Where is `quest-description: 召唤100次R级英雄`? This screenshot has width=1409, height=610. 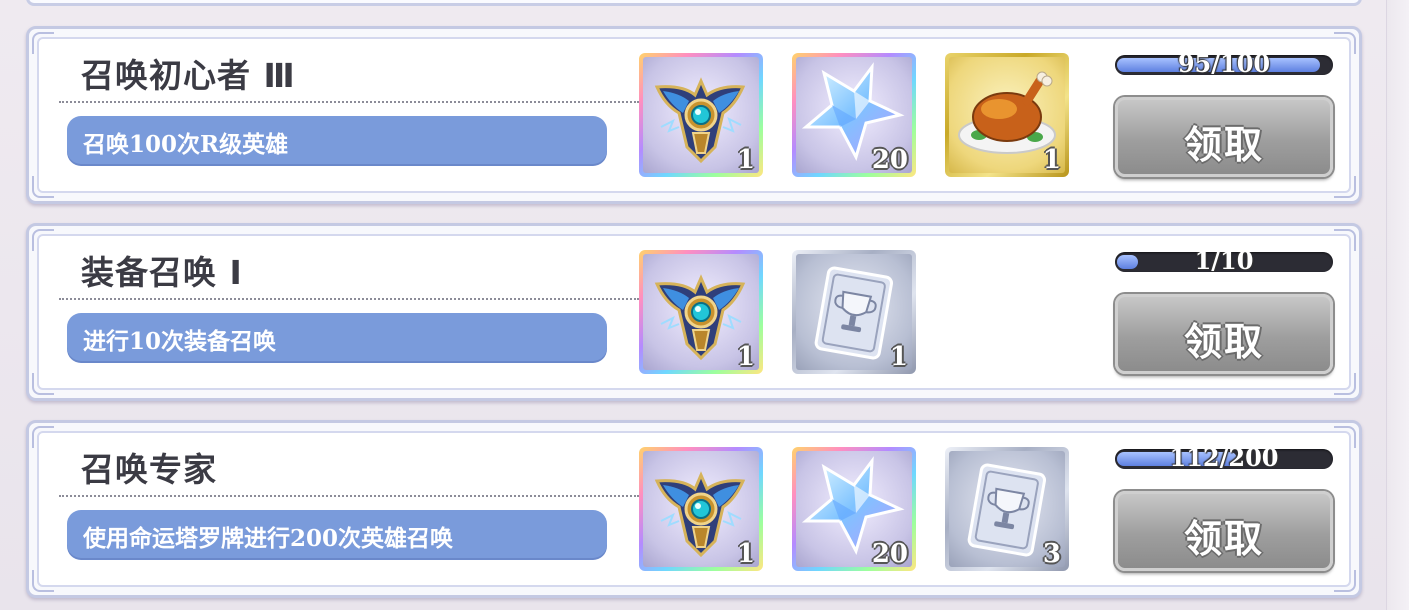 quest-description: 召唤100次R级英雄 is located at coordinates (186, 144).